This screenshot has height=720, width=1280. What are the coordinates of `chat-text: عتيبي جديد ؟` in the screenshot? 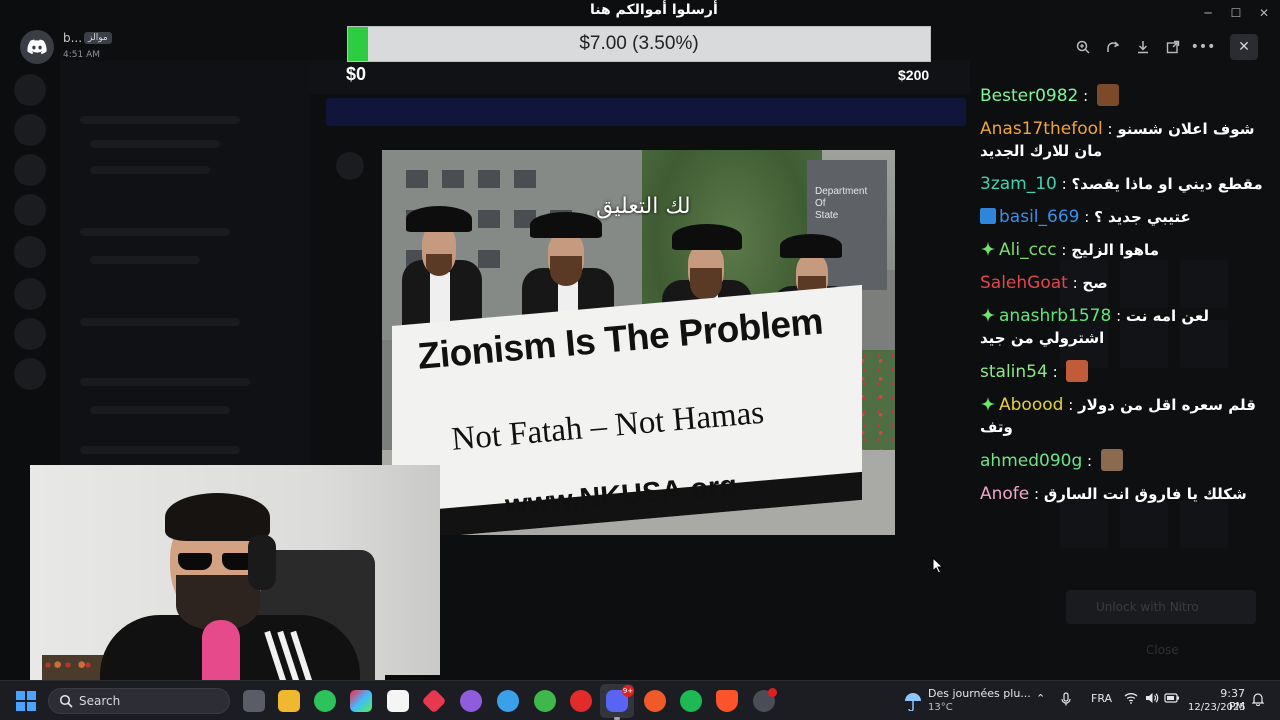 It's located at (1142, 217).